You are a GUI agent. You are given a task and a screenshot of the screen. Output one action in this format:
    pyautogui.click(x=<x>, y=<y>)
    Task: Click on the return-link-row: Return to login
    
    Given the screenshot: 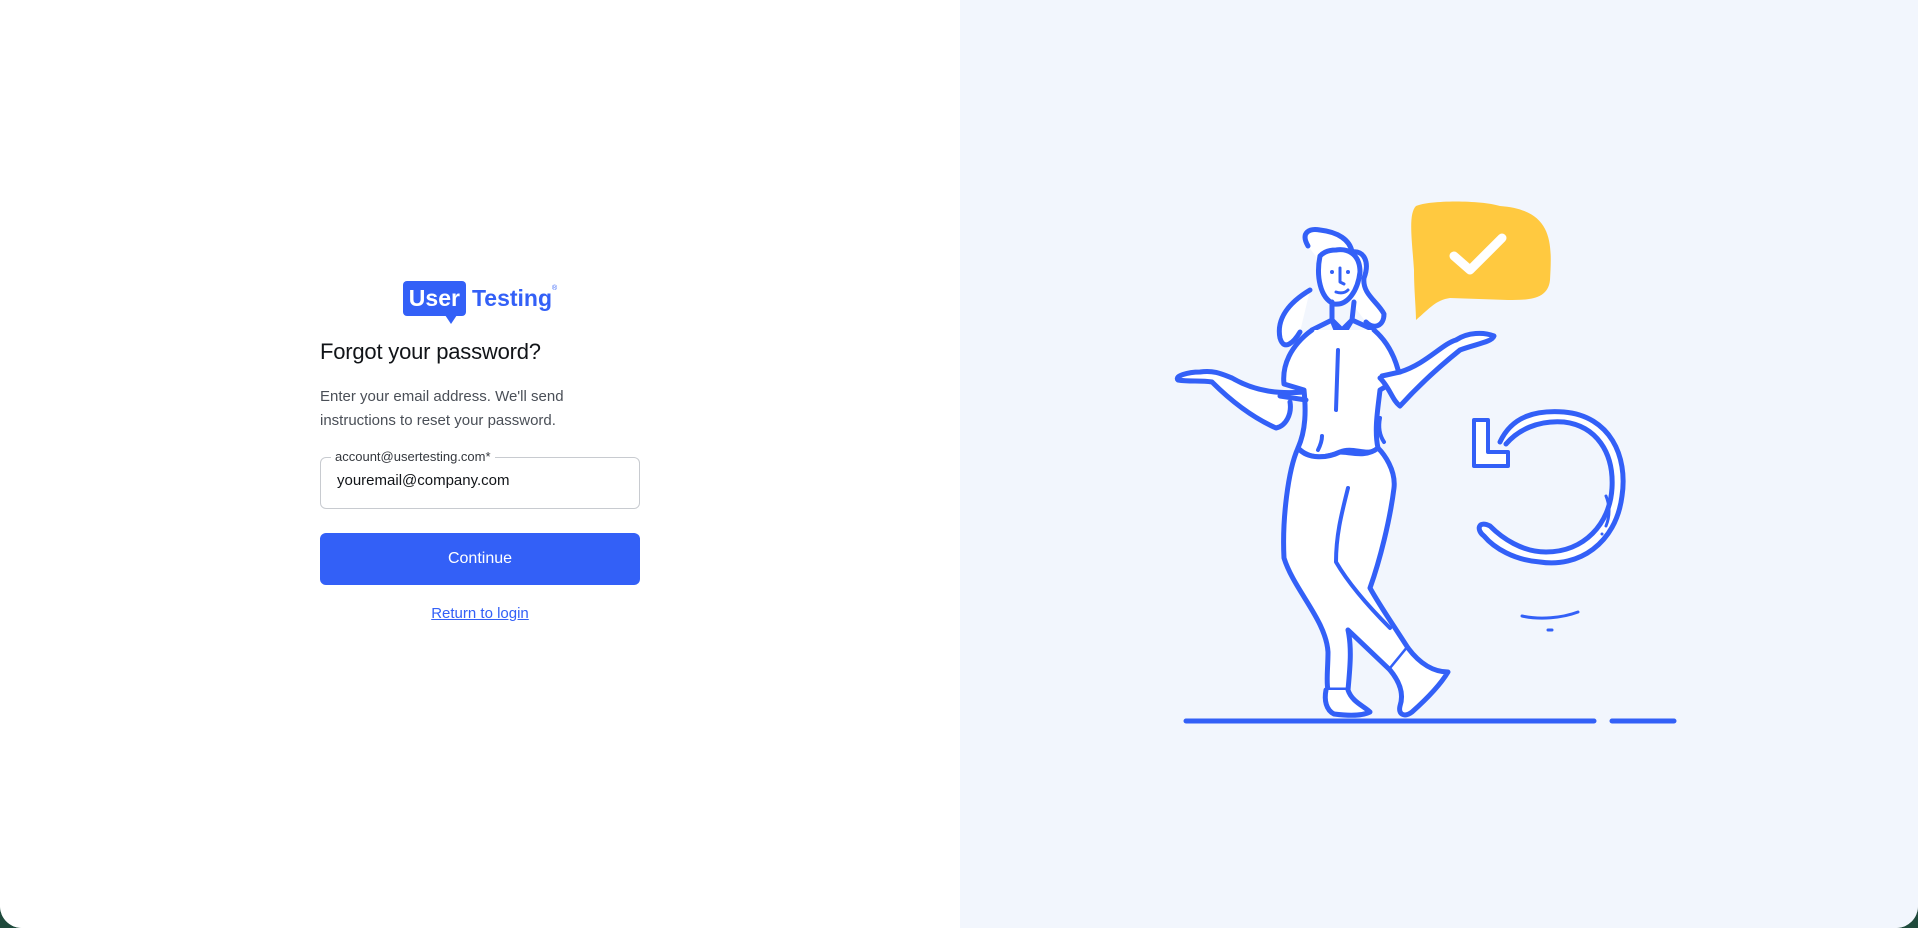 What is the action you would take?
    pyautogui.click(x=480, y=614)
    